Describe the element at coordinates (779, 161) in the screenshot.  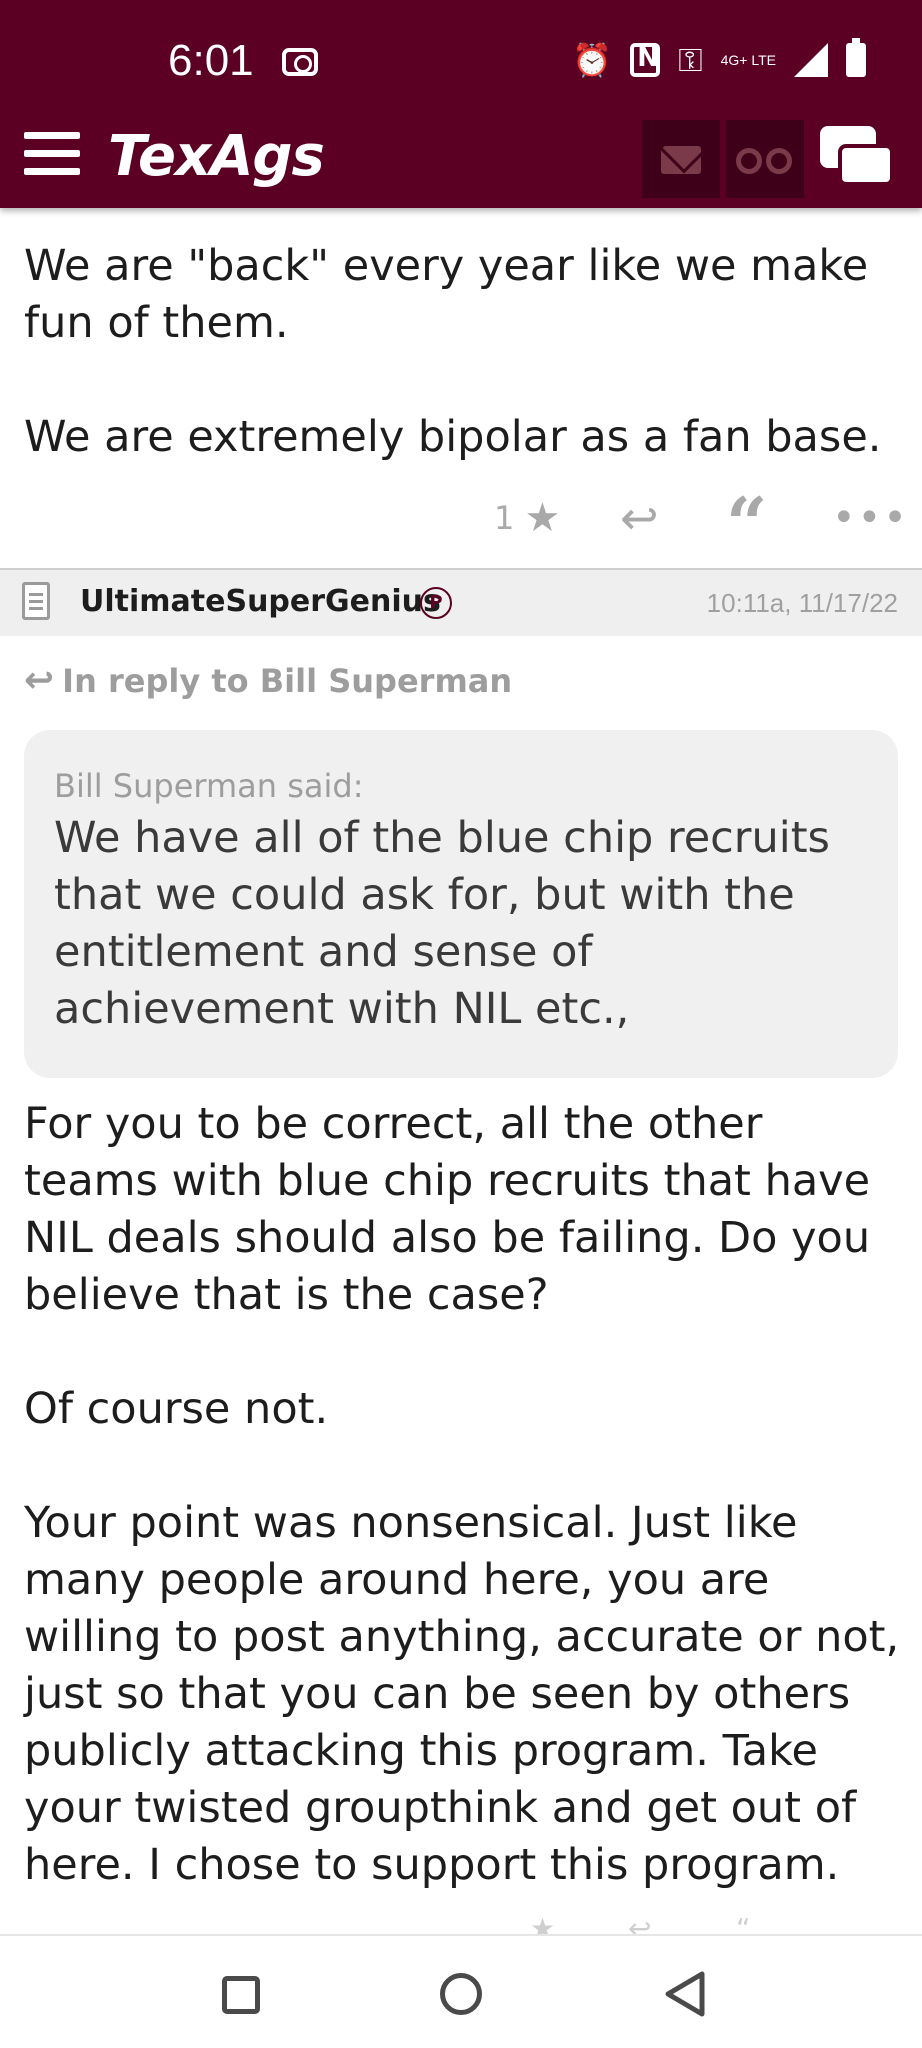
I see `binoculars-icon-right` at that location.